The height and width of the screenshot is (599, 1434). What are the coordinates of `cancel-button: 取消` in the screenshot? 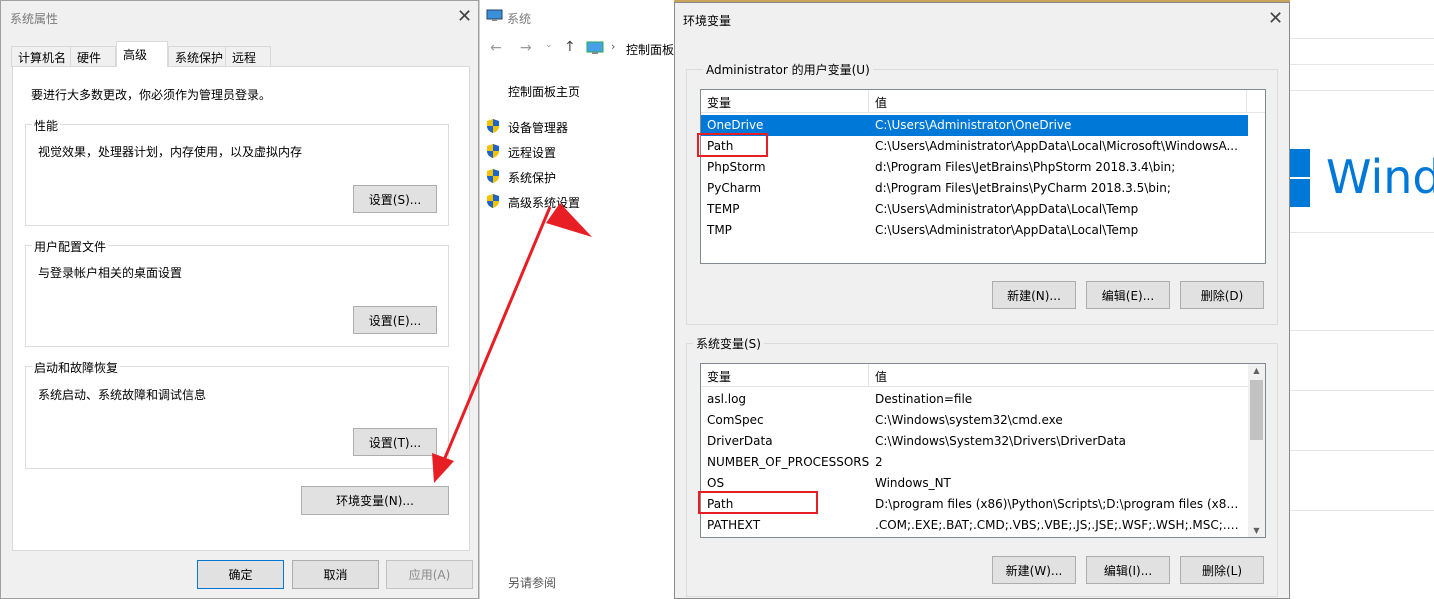 It's located at (335, 574).